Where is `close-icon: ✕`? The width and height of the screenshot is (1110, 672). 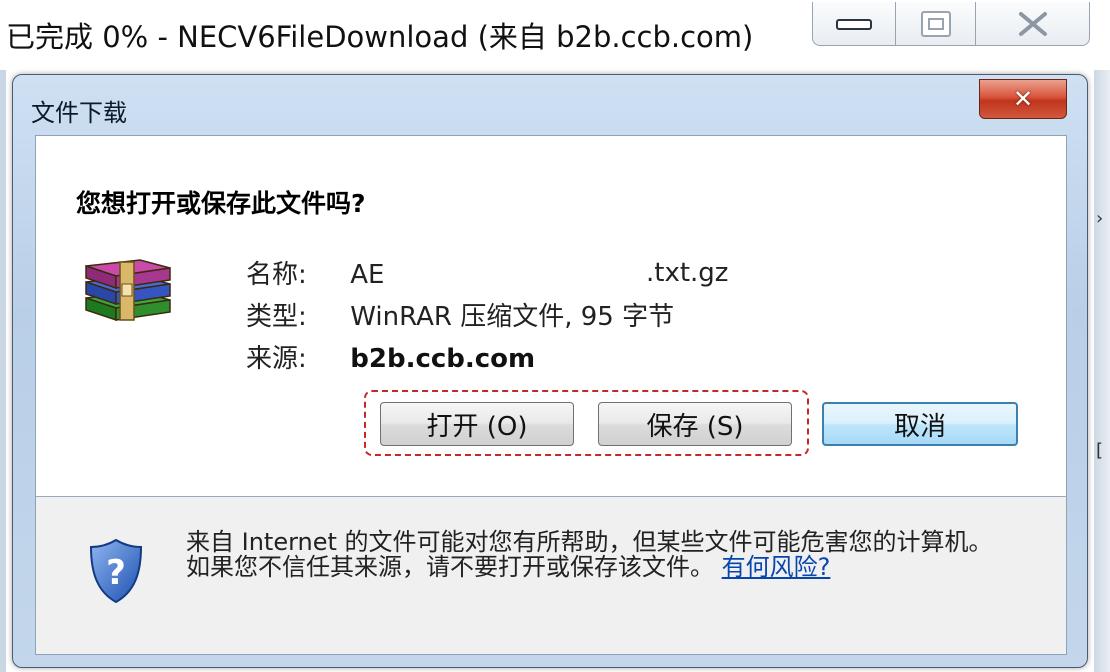
close-icon: ✕ is located at coordinates (1023, 99).